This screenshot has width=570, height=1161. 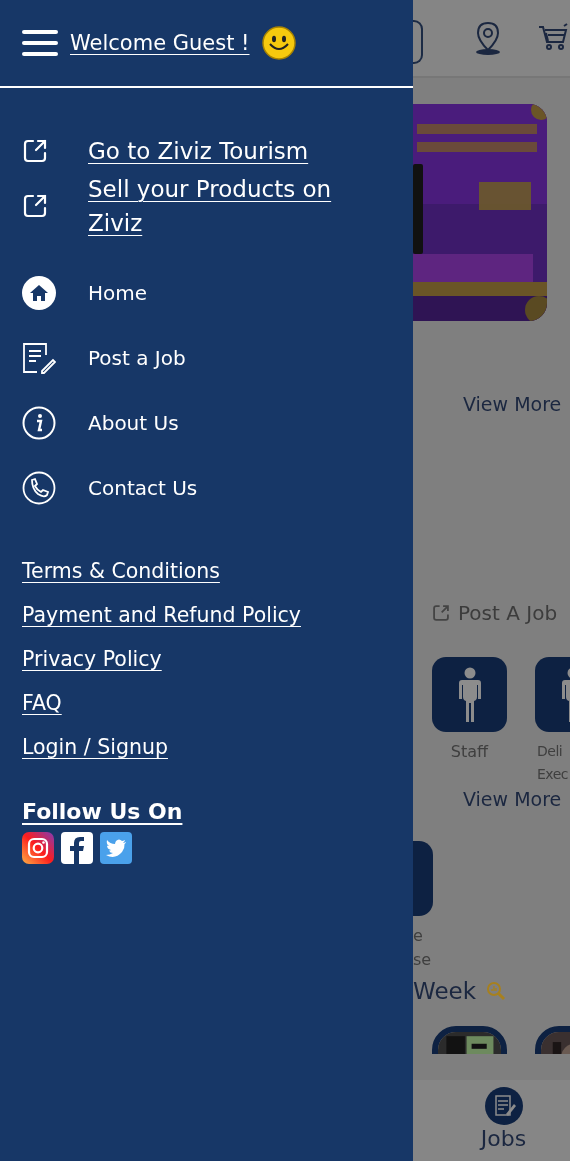 I want to click on facebook-icon, so click(x=77, y=848).